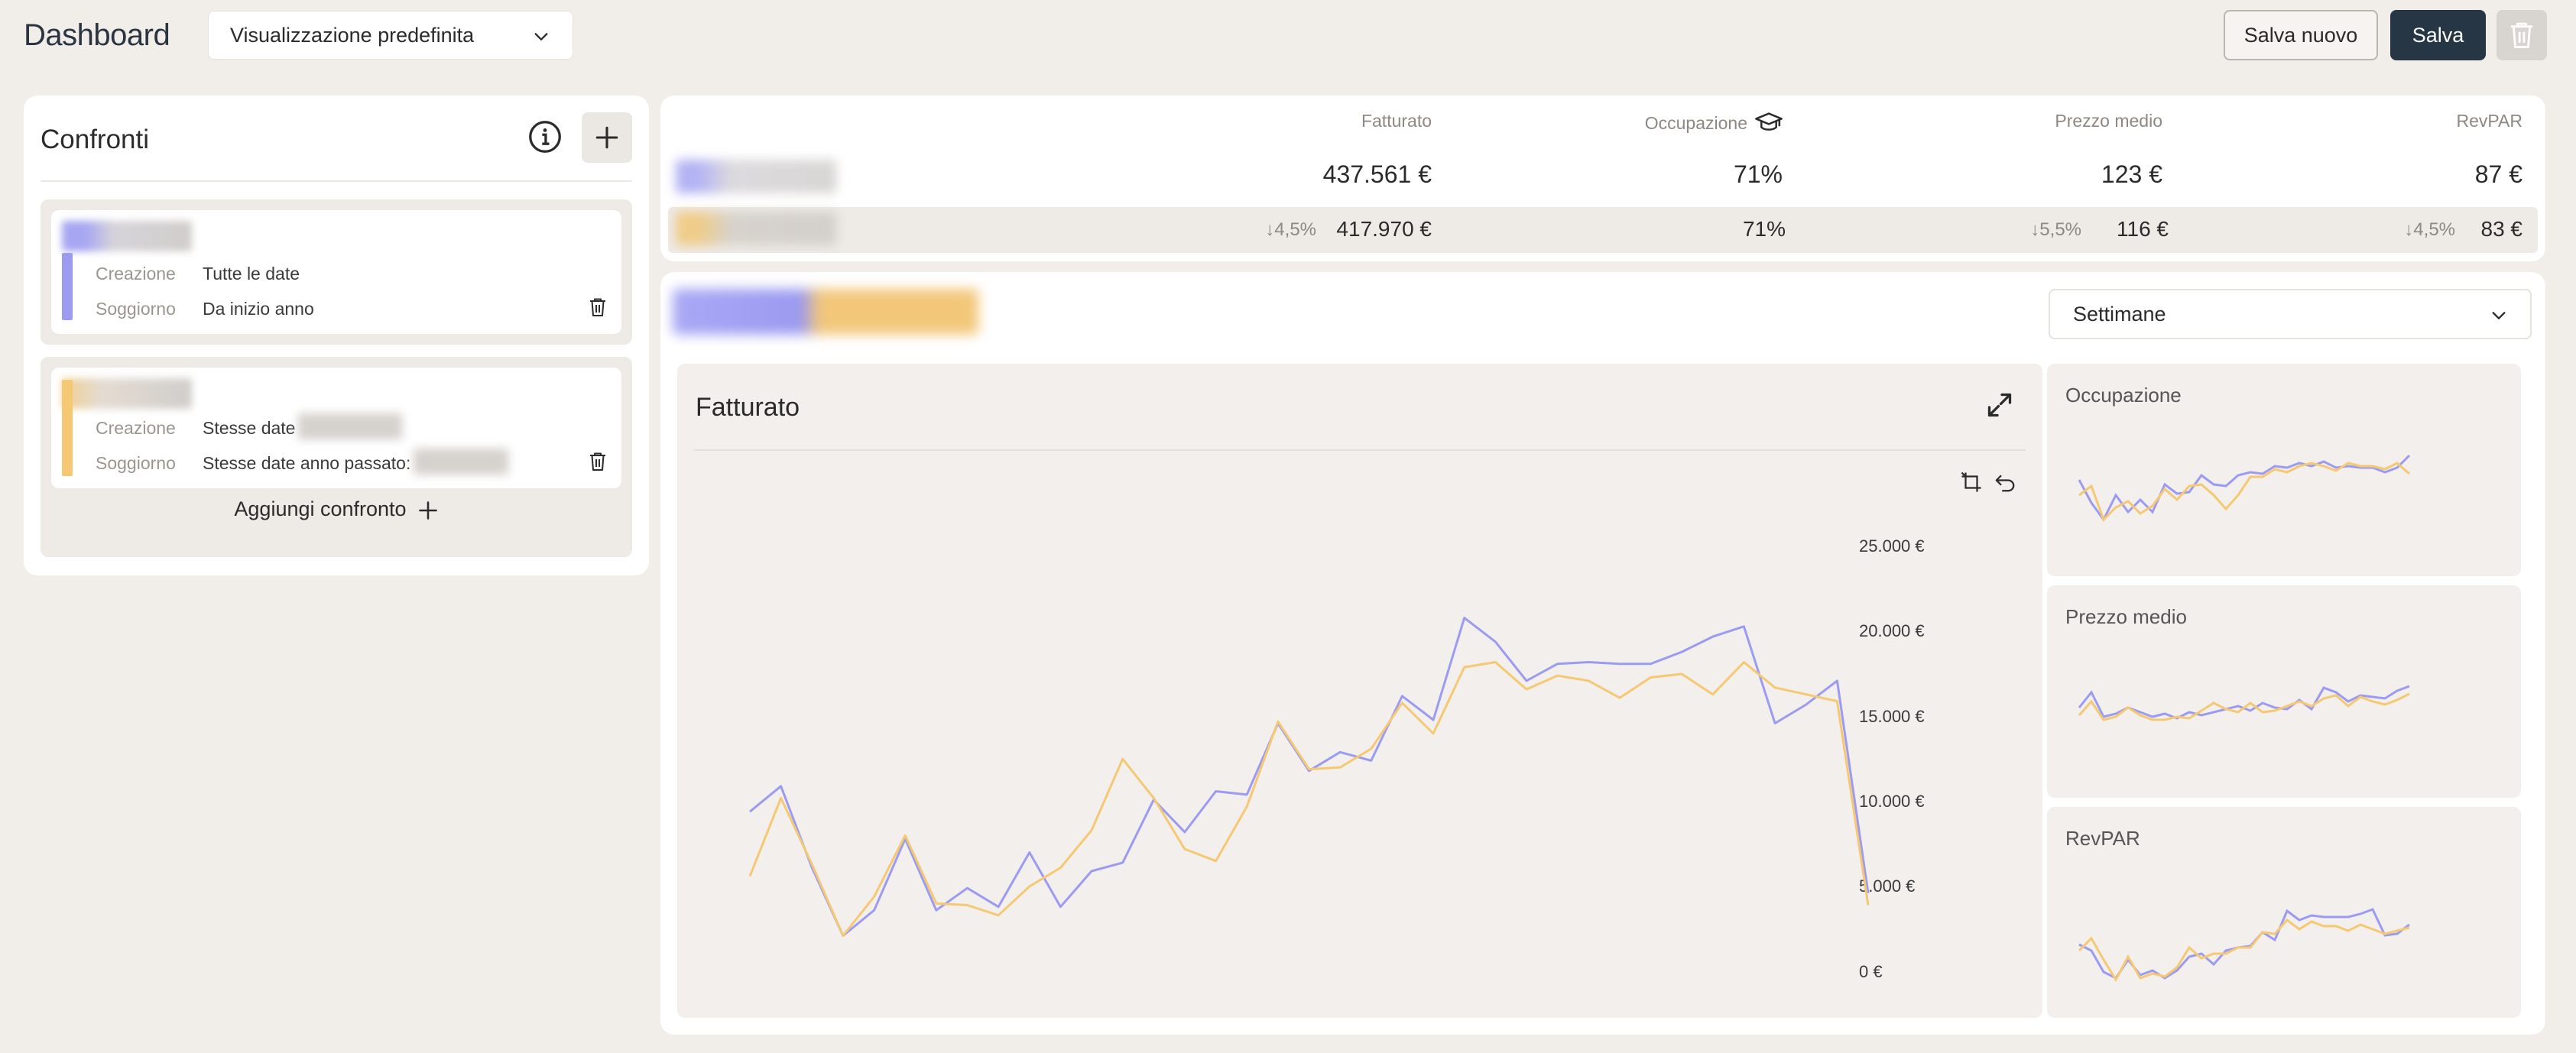 Image resolution: width=2576 pixels, height=1053 pixels. What do you see at coordinates (1603, 230) in the screenshot?
I see `kpi-compare-row` at bounding box center [1603, 230].